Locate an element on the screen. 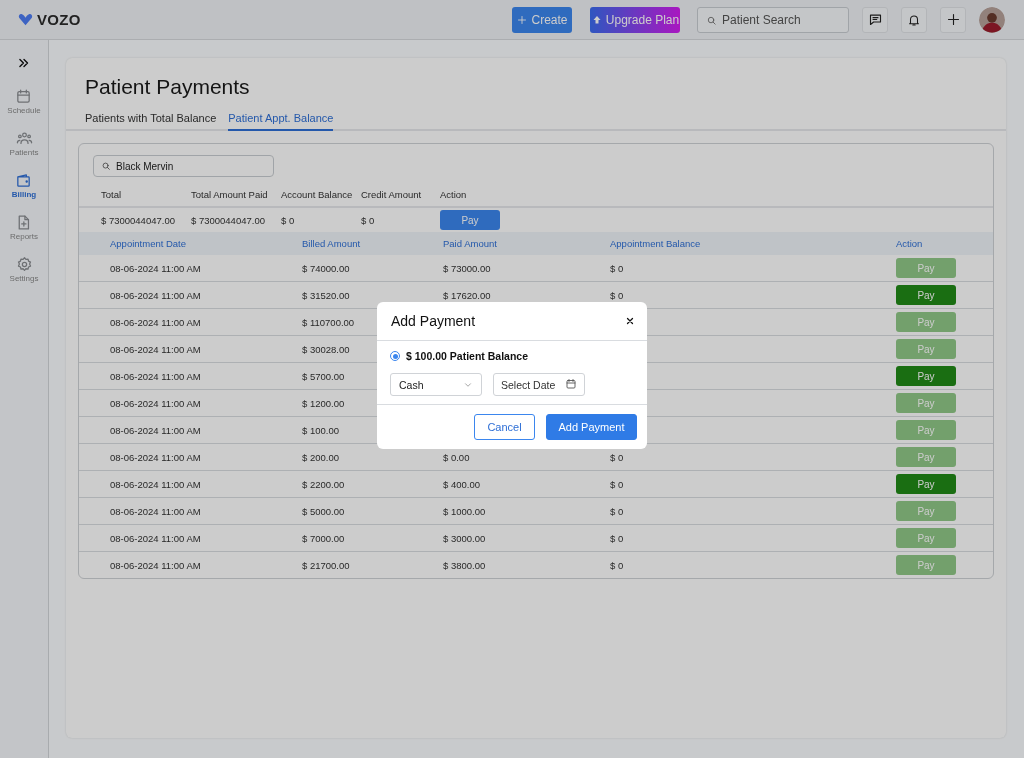  column-header: Appointment Balance is located at coordinates (656, 243).